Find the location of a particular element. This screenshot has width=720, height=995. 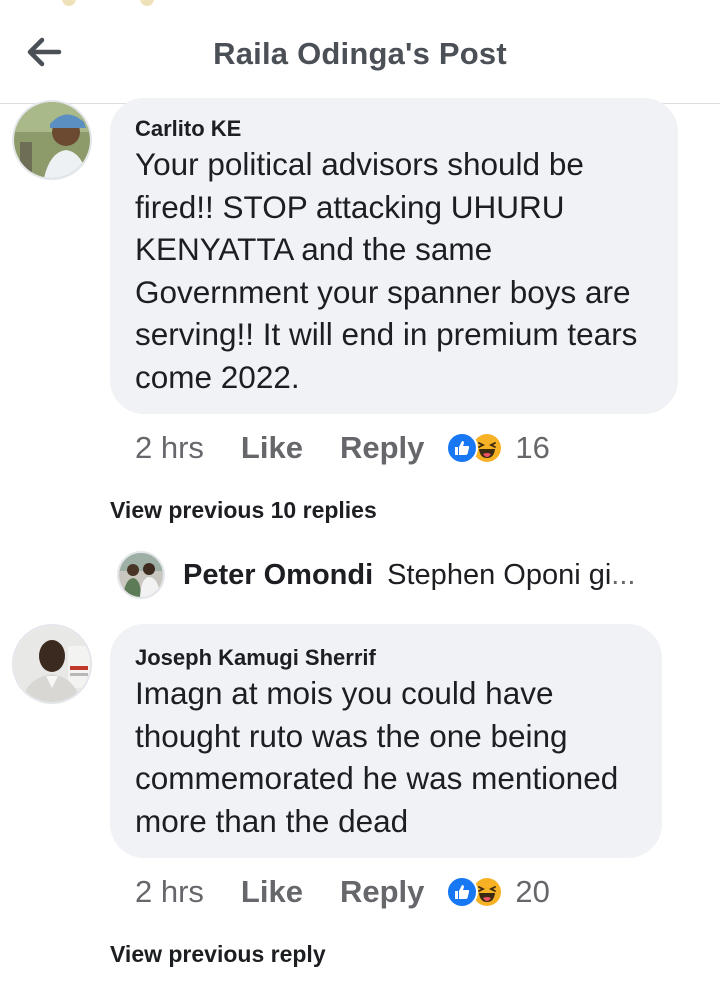

comment-line: serving!! It will end in premium tears is located at coordinates (386, 334).